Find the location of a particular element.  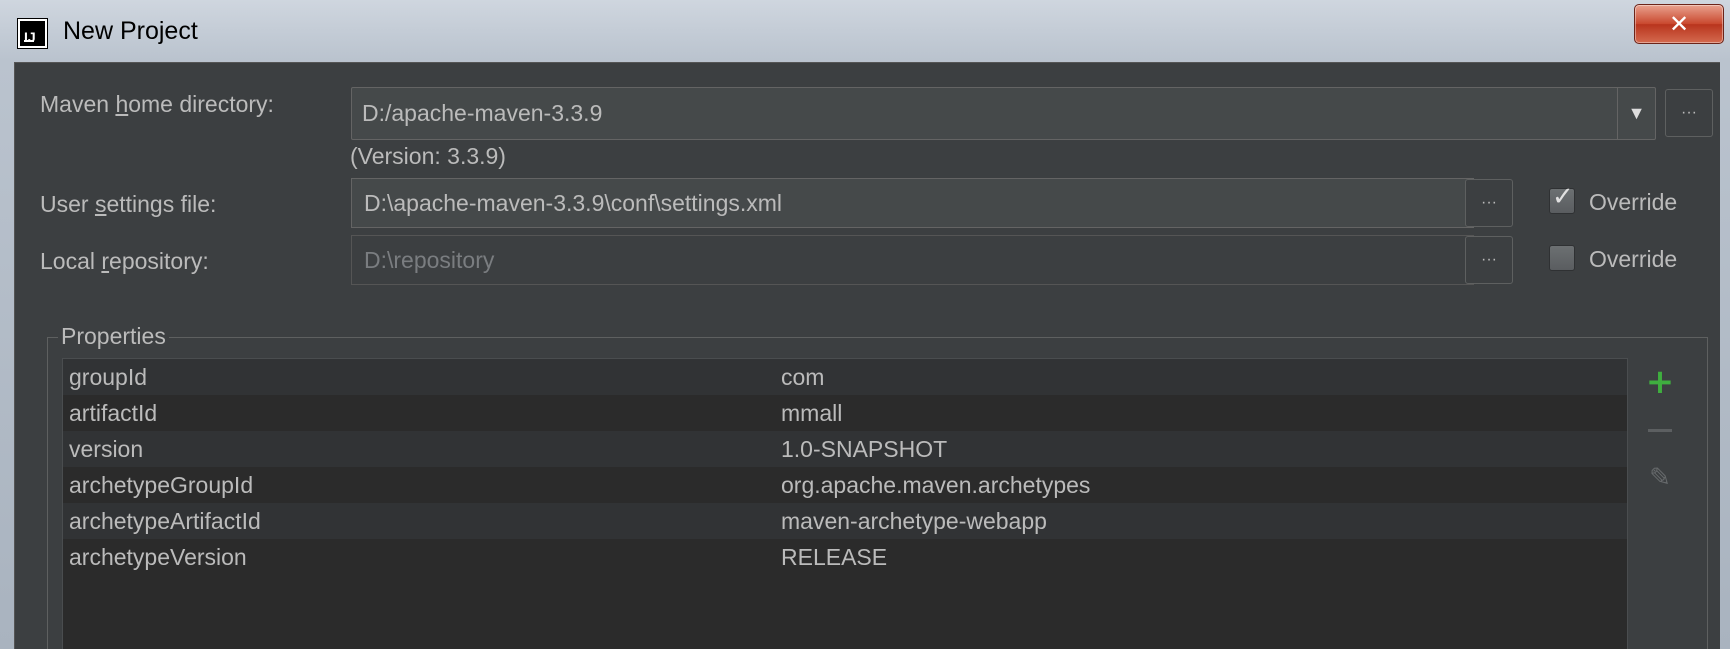

table-row: version 1.0-SNAPSHOT is located at coordinates (845, 449).